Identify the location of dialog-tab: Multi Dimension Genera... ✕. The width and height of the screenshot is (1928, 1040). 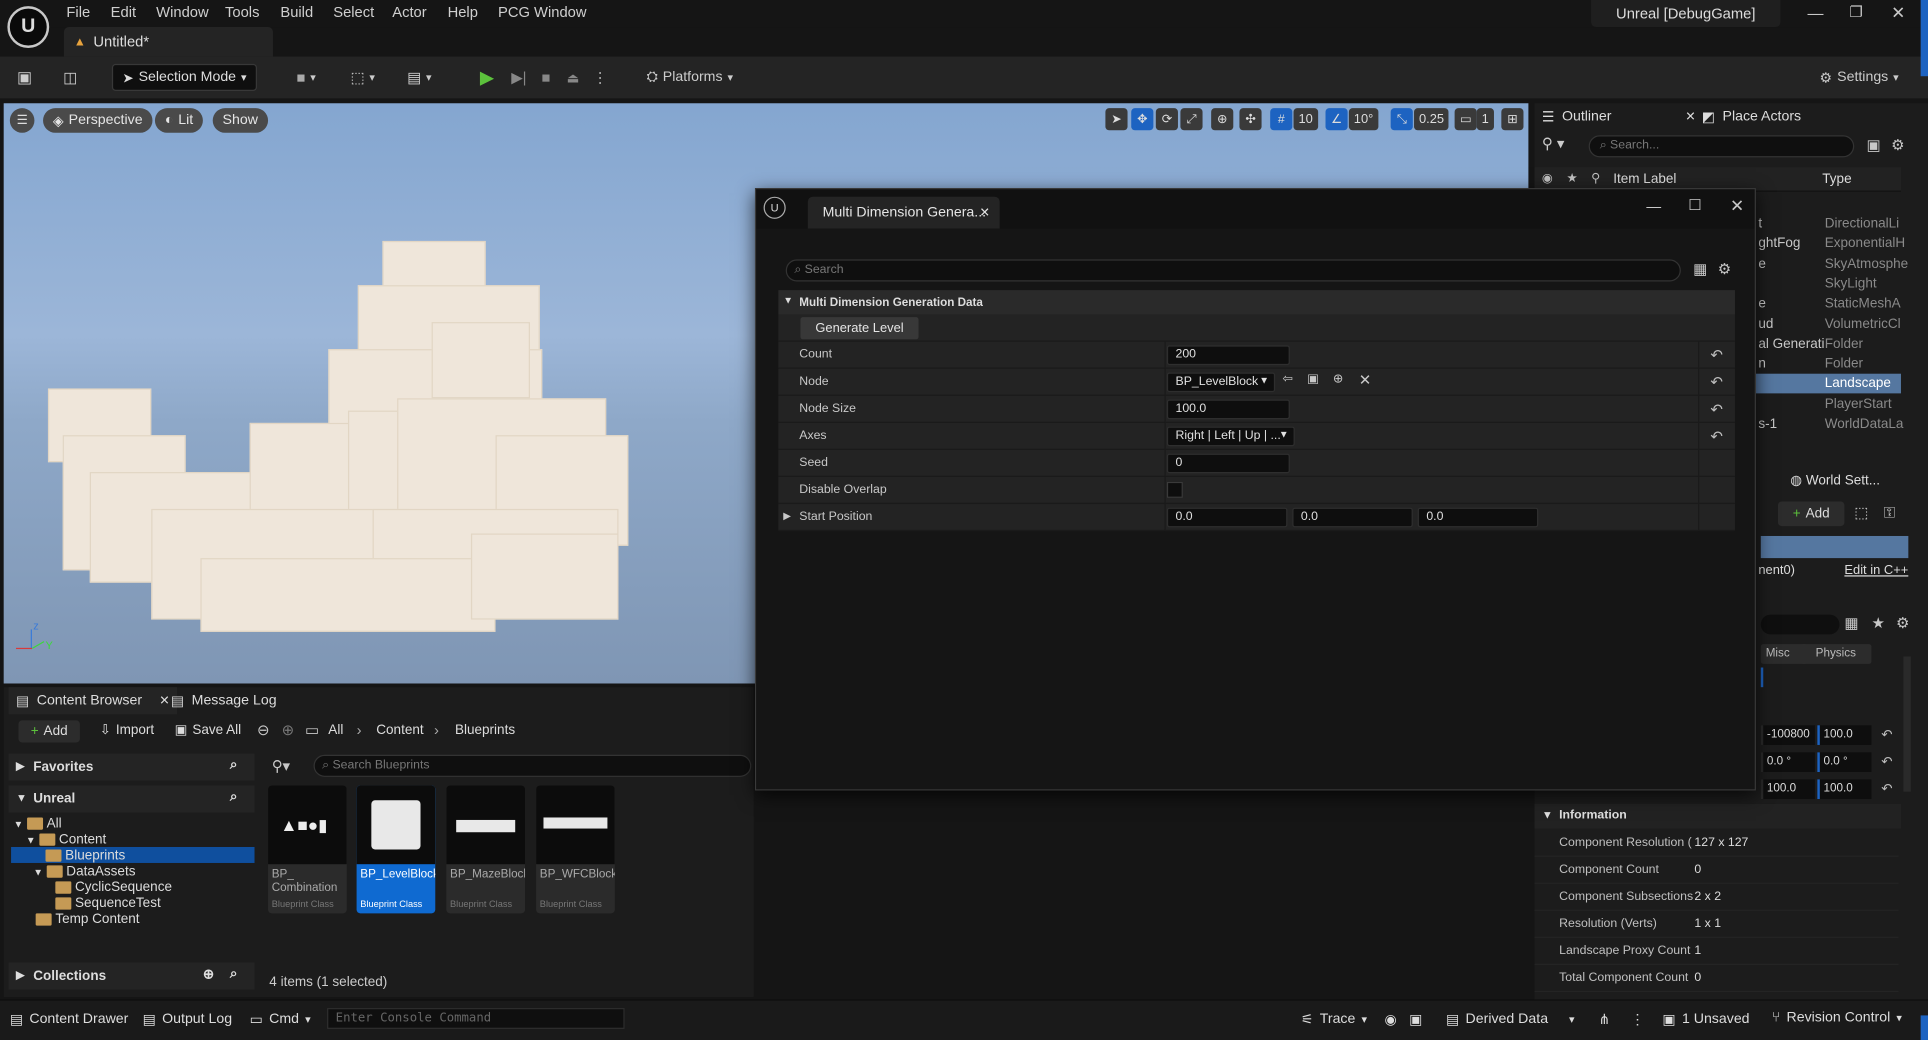
(903, 212).